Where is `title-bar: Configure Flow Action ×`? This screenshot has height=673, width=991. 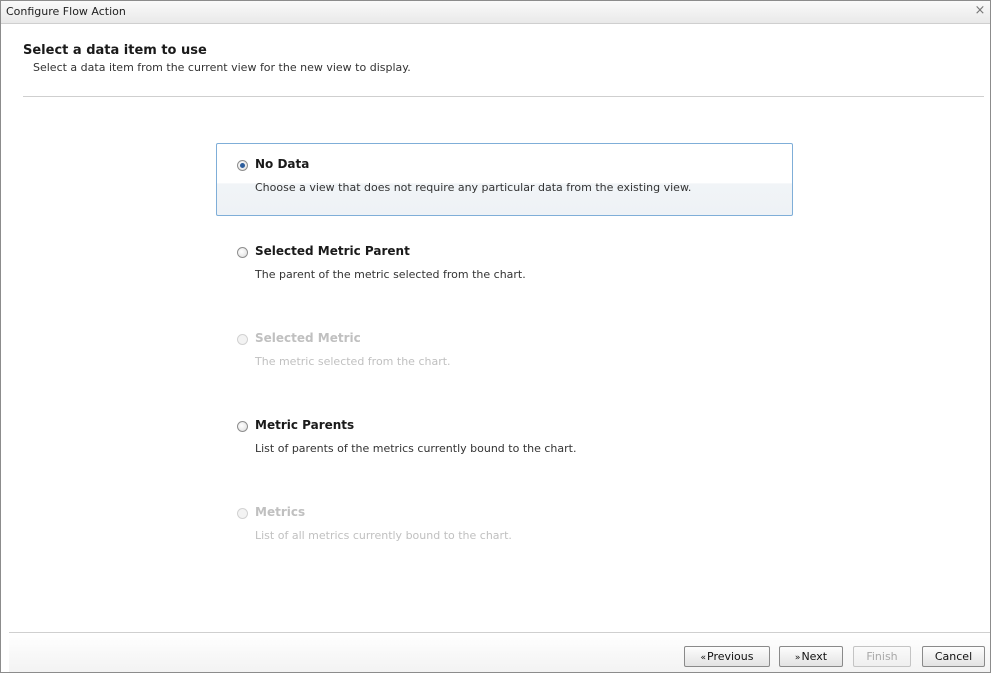
title-bar: Configure Flow Action × is located at coordinates (495, 12).